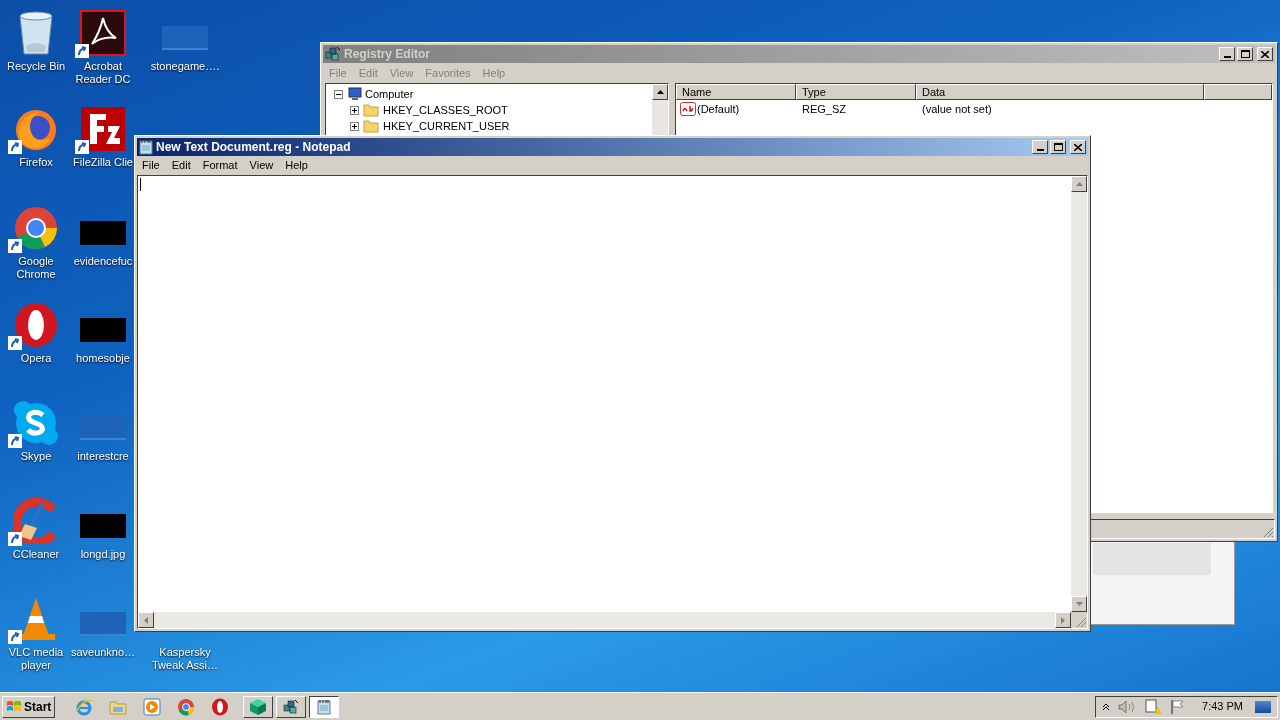  What do you see at coordinates (14, 706) in the screenshot?
I see `windows-flag-icon` at bounding box center [14, 706].